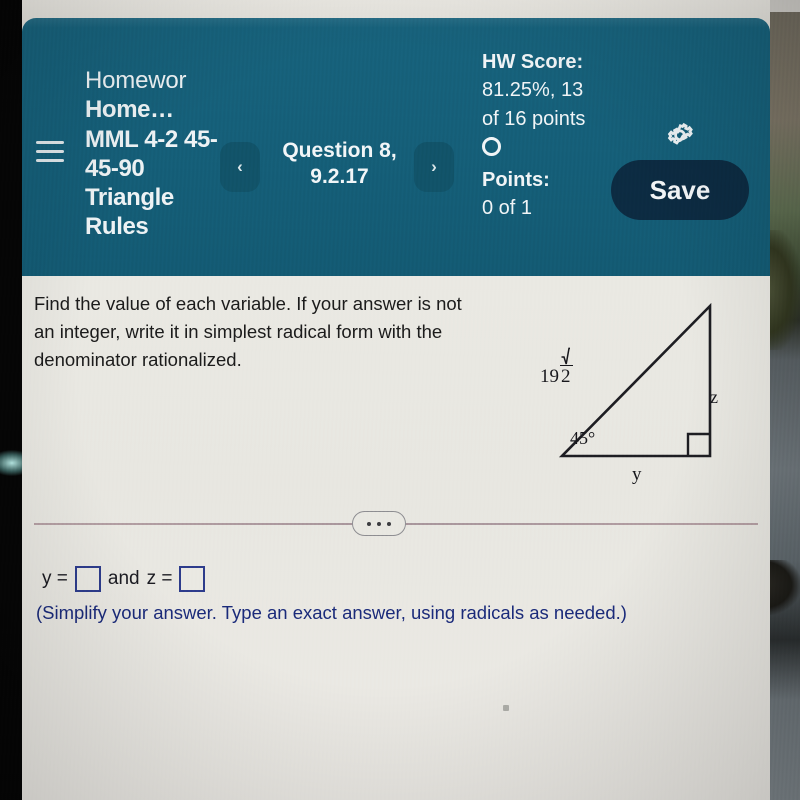 The height and width of the screenshot is (800, 800). What do you see at coordinates (549, 376) in the screenshot?
I see `hypotenuse-coefficient: 19` at bounding box center [549, 376].